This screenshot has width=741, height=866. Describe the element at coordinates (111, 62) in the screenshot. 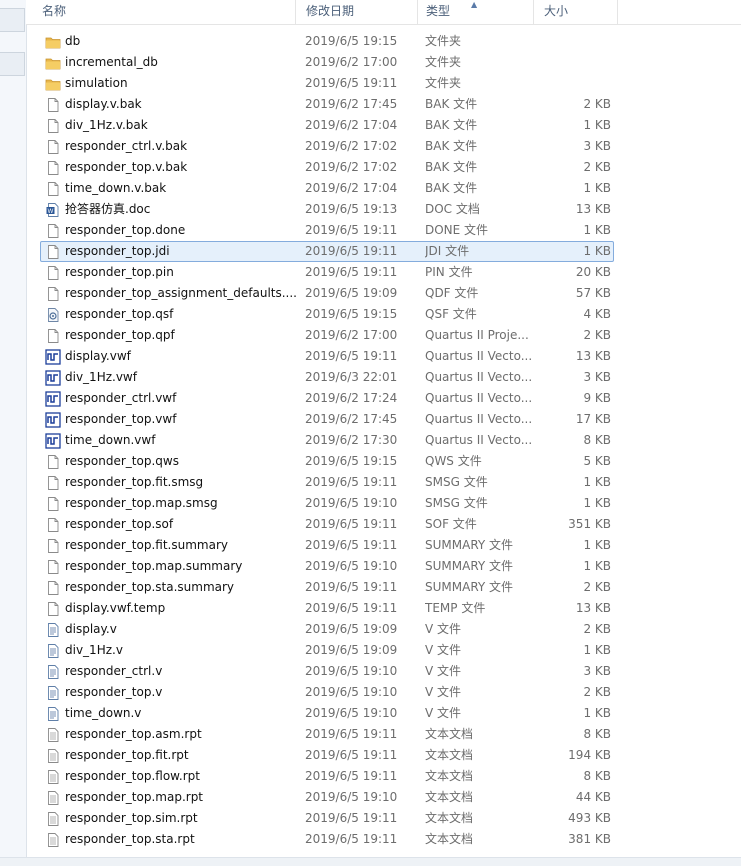

I see `file-name: incremental_db` at that location.